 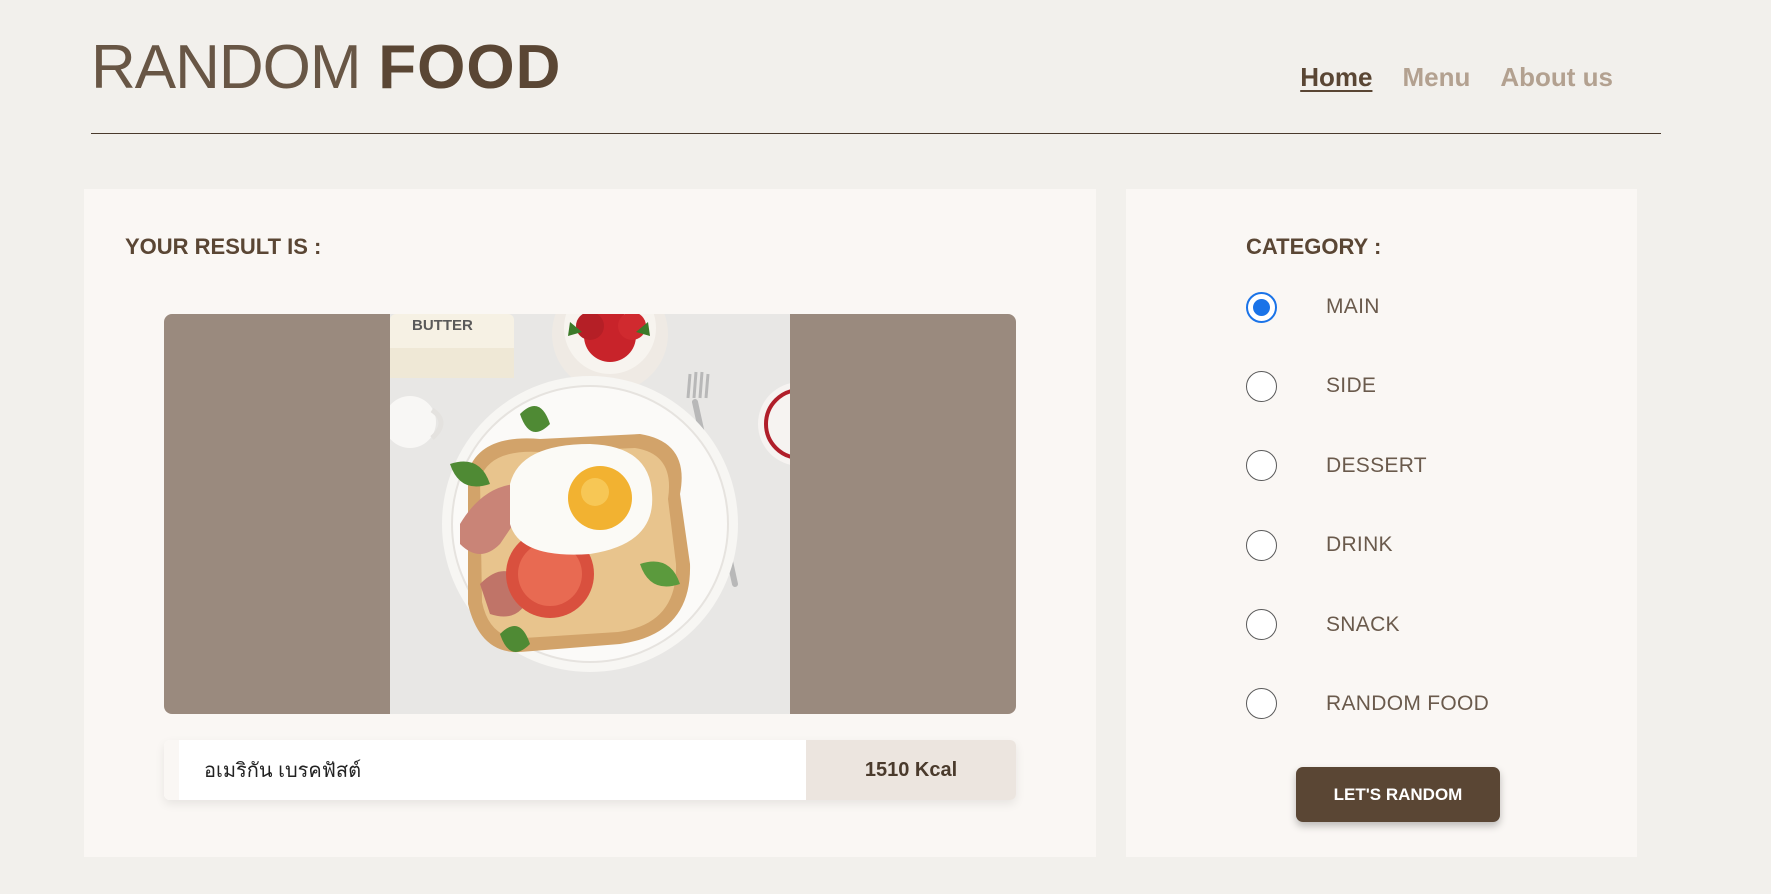 I want to click on category-label-side: SIDE, so click(x=1351, y=386).